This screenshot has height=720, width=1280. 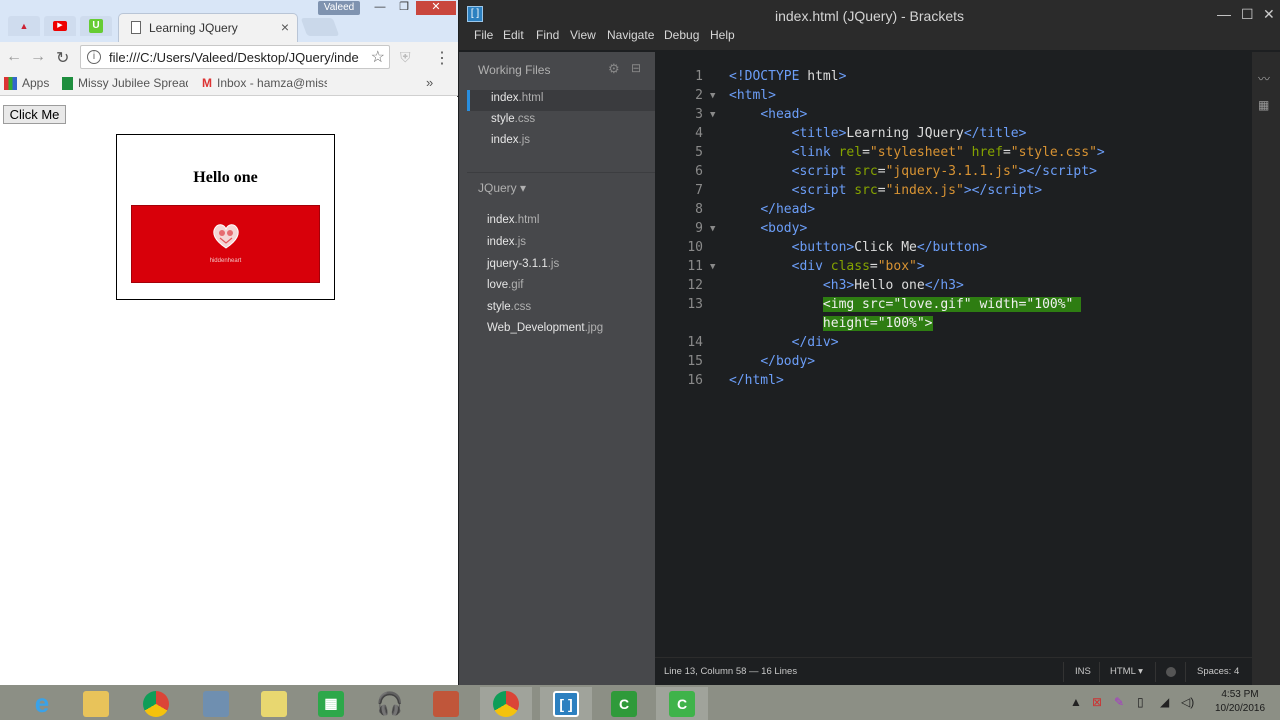 What do you see at coordinates (1076, 702) in the screenshot?
I see `show-hidden-icons: ▲` at bounding box center [1076, 702].